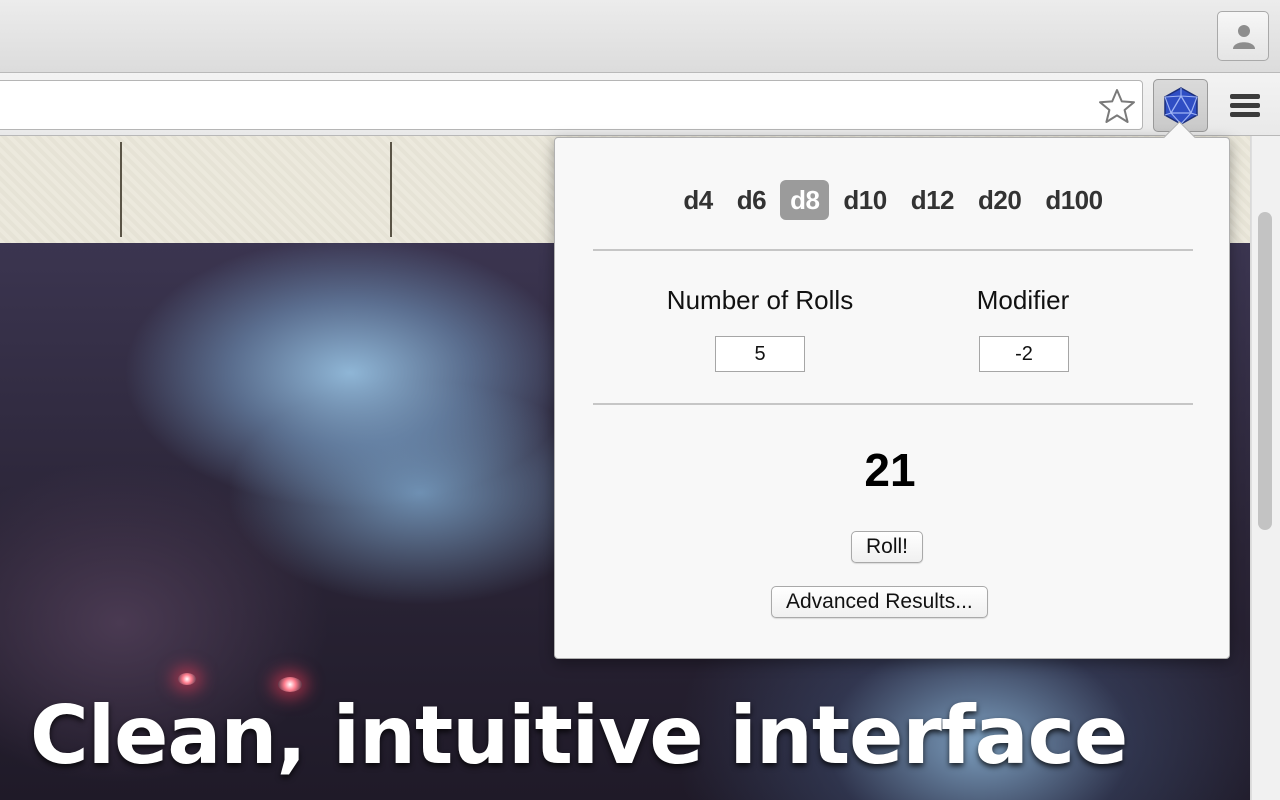  Describe the element at coordinates (999, 200) in the screenshot. I see `die-tab-d20: d20` at that location.